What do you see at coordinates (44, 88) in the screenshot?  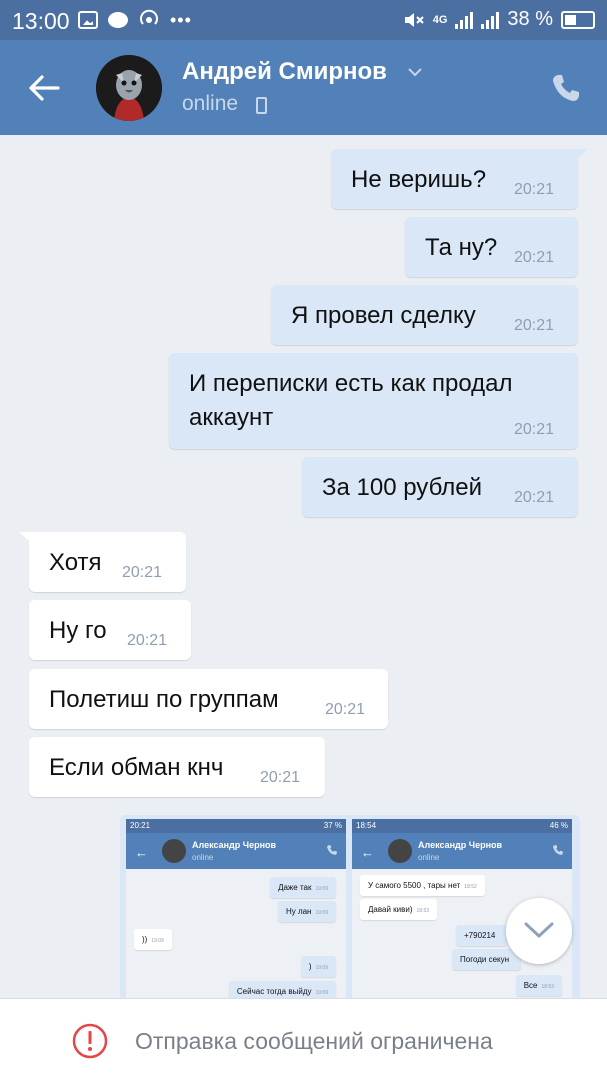 I see `back-arrow-icon` at bounding box center [44, 88].